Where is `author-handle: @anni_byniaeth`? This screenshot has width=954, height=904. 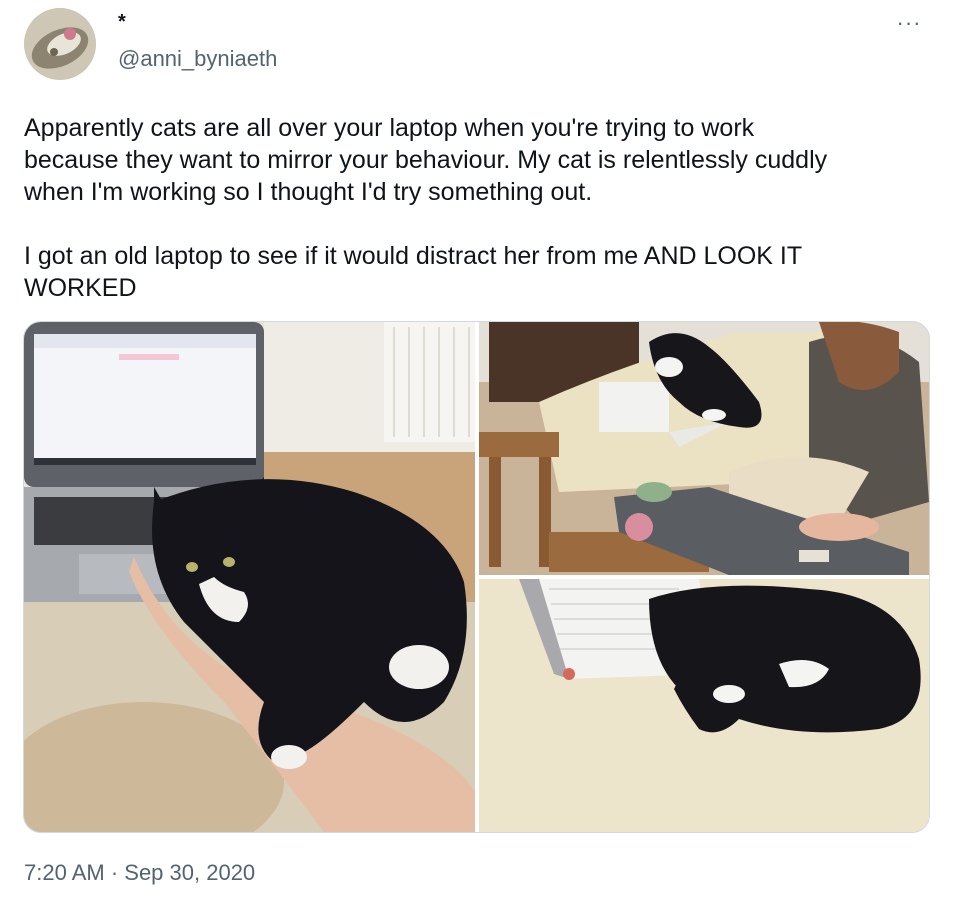 author-handle: @anni_byniaeth is located at coordinates (197, 59).